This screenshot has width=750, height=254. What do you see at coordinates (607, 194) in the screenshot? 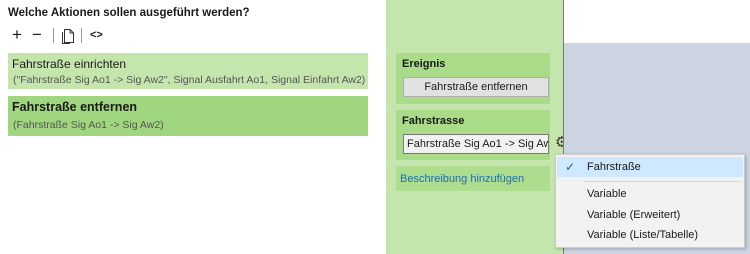
I see `menu-item-label: Variable` at bounding box center [607, 194].